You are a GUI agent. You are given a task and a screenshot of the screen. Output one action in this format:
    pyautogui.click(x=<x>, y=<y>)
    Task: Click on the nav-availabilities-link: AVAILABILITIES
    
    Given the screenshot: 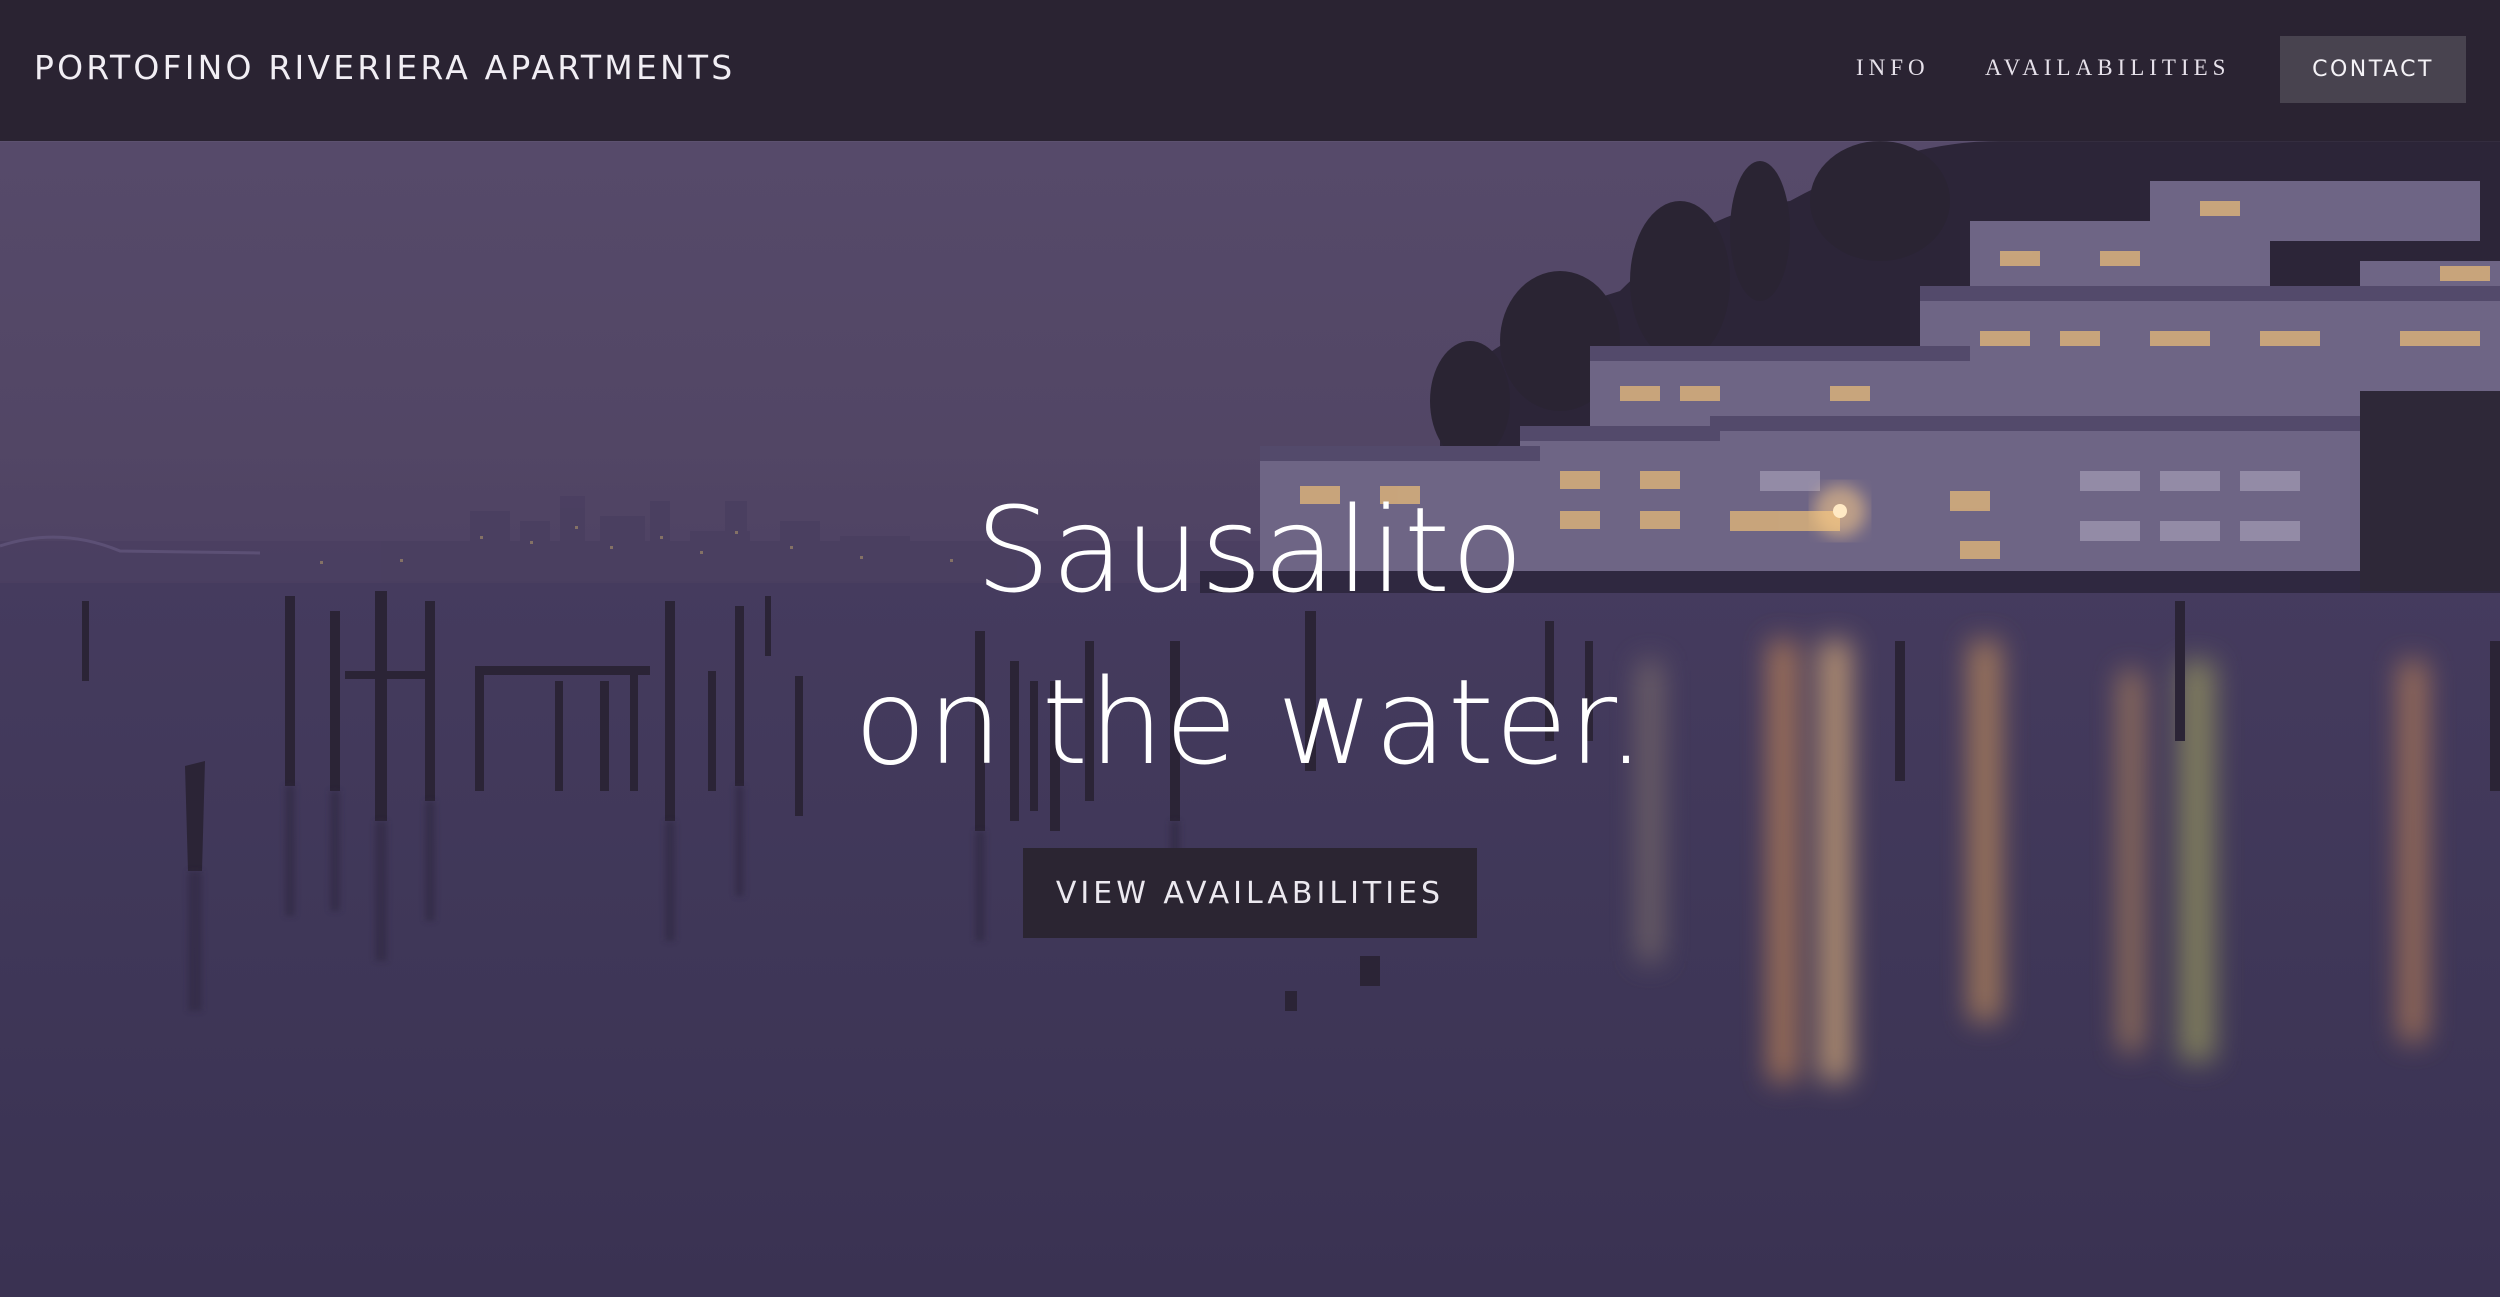 What is the action you would take?
    pyautogui.click(x=2107, y=68)
    